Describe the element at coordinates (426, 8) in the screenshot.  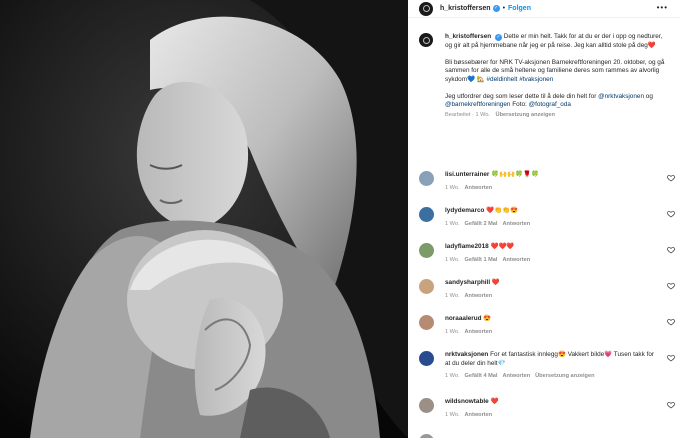
I see `author-avatar` at that location.